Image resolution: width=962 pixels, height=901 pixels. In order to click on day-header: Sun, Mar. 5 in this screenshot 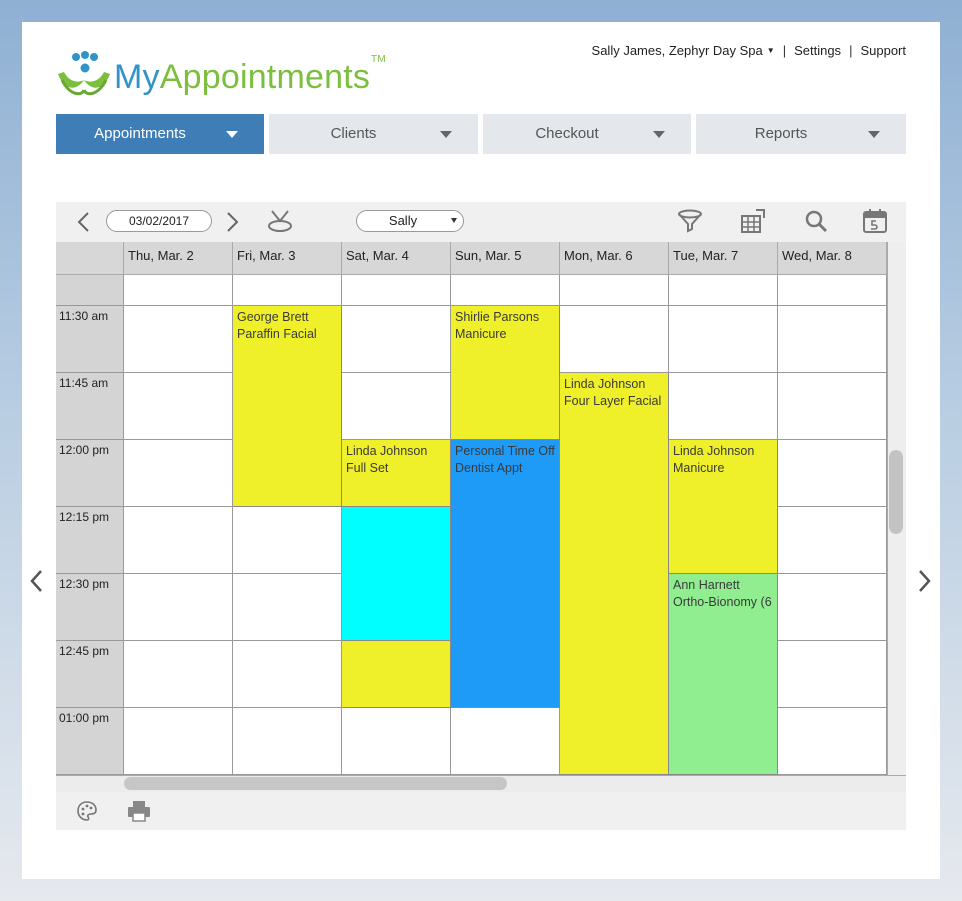, I will do `click(505, 258)`.